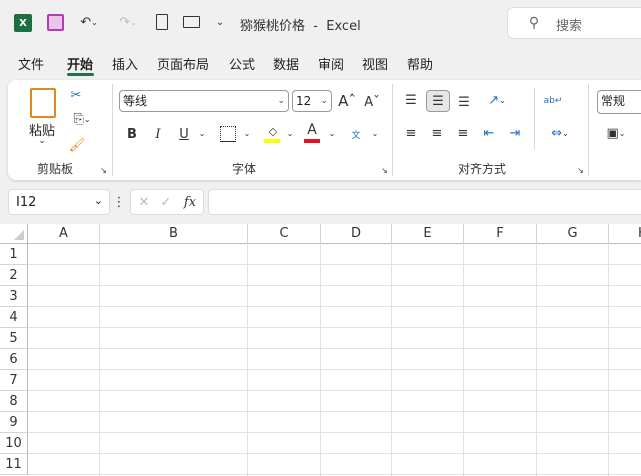 The width and height of the screenshot is (641, 476). What do you see at coordinates (77, 145) in the screenshot?
I see `format-painter-icon: 🖌` at bounding box center [77, 145].